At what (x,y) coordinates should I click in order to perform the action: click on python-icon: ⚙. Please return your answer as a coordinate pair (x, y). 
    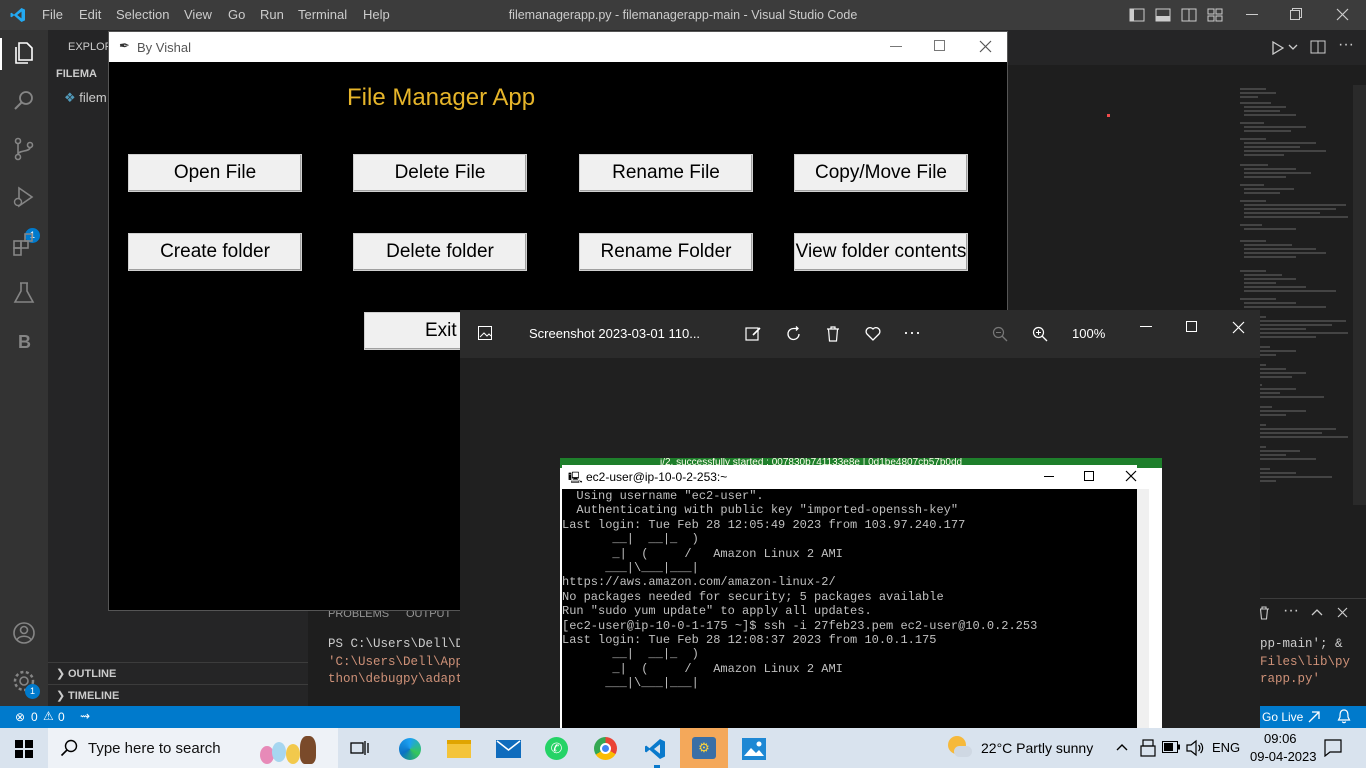
    Looking at the image, I should click on (704, 748).